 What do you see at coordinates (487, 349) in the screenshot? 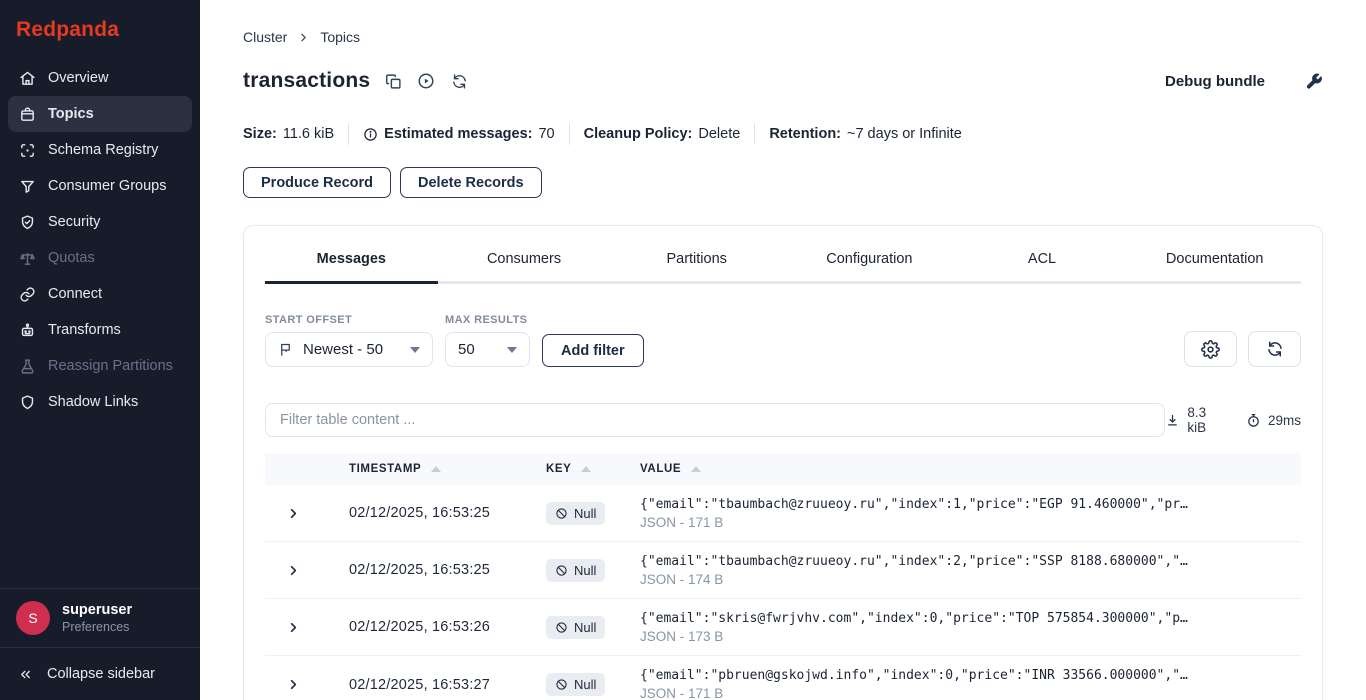
I see `max-results-select: 50` at bounding box center [487, 349].